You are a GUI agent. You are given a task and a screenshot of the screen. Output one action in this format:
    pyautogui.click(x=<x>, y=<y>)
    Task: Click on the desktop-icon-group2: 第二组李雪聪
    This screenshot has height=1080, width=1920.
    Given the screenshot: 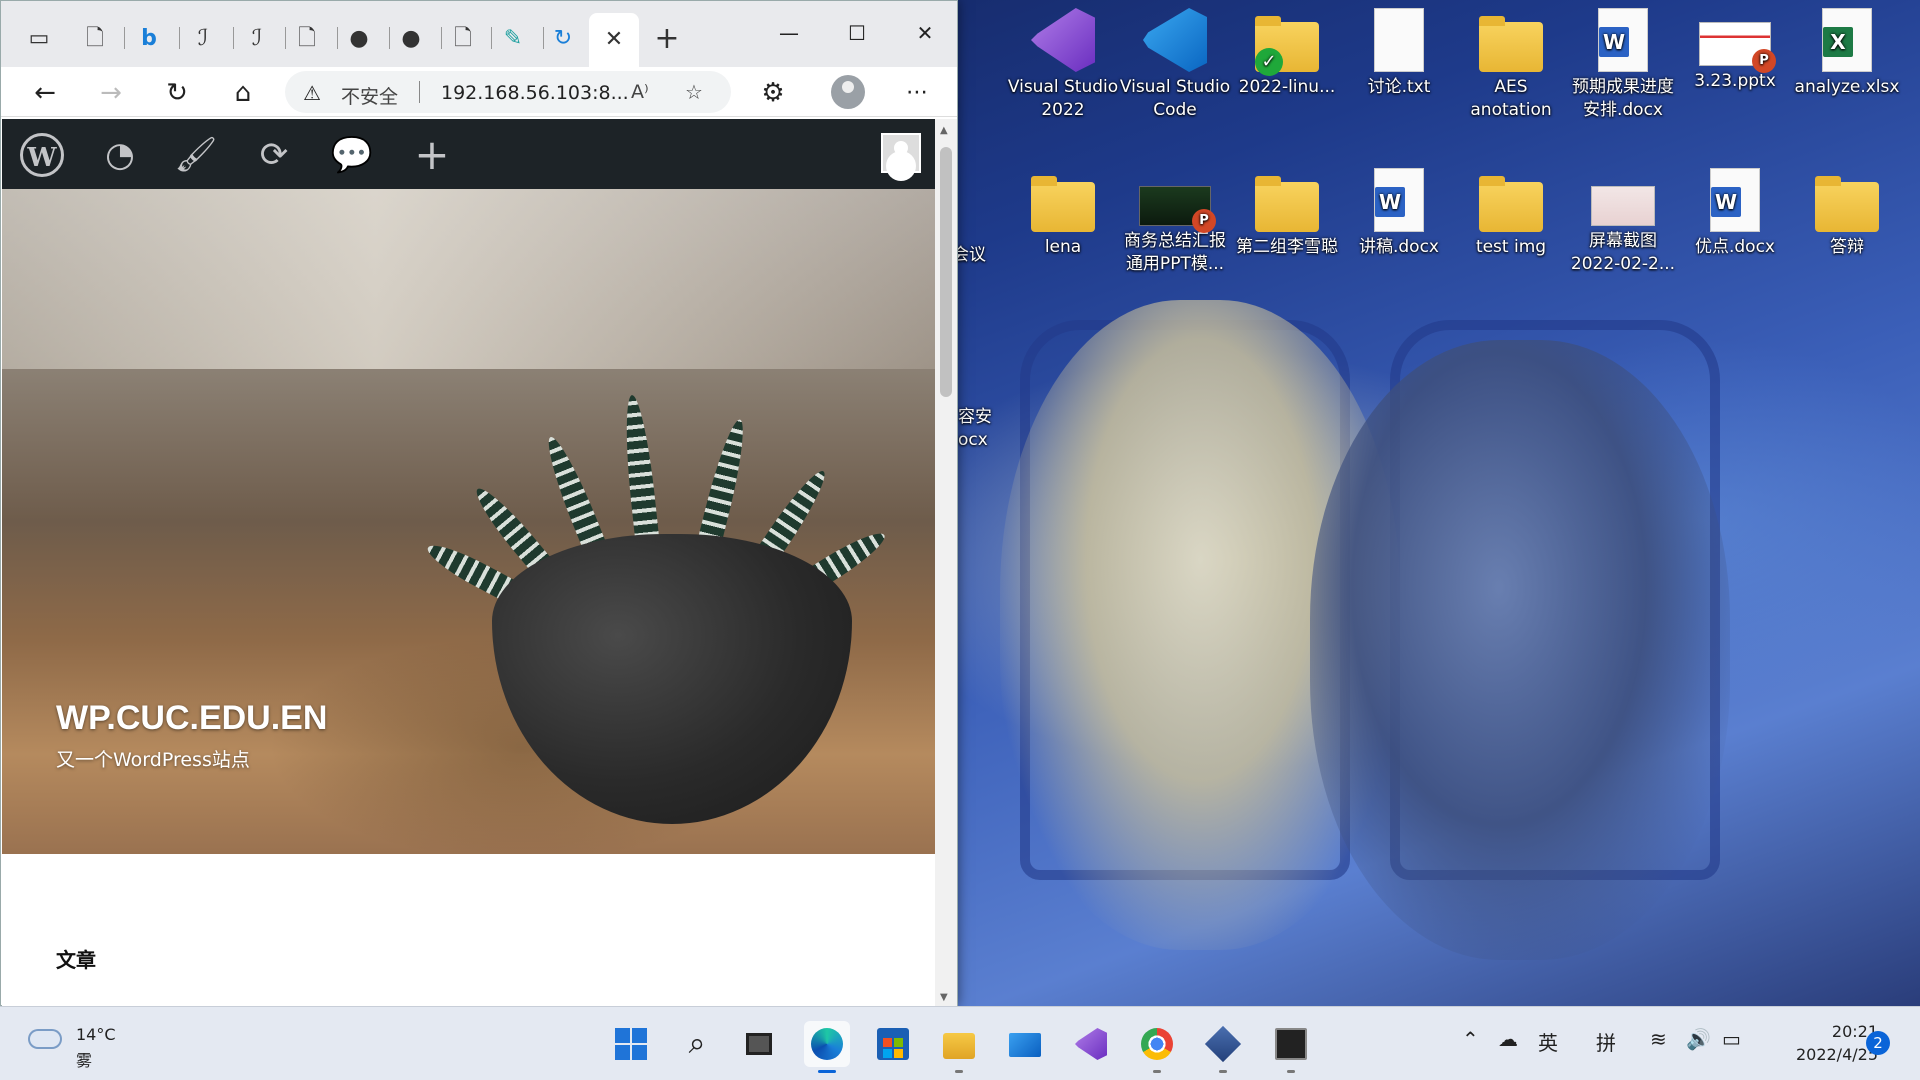 What is the action you would take?
    pyautogui.click(x=1287, y=213)
    